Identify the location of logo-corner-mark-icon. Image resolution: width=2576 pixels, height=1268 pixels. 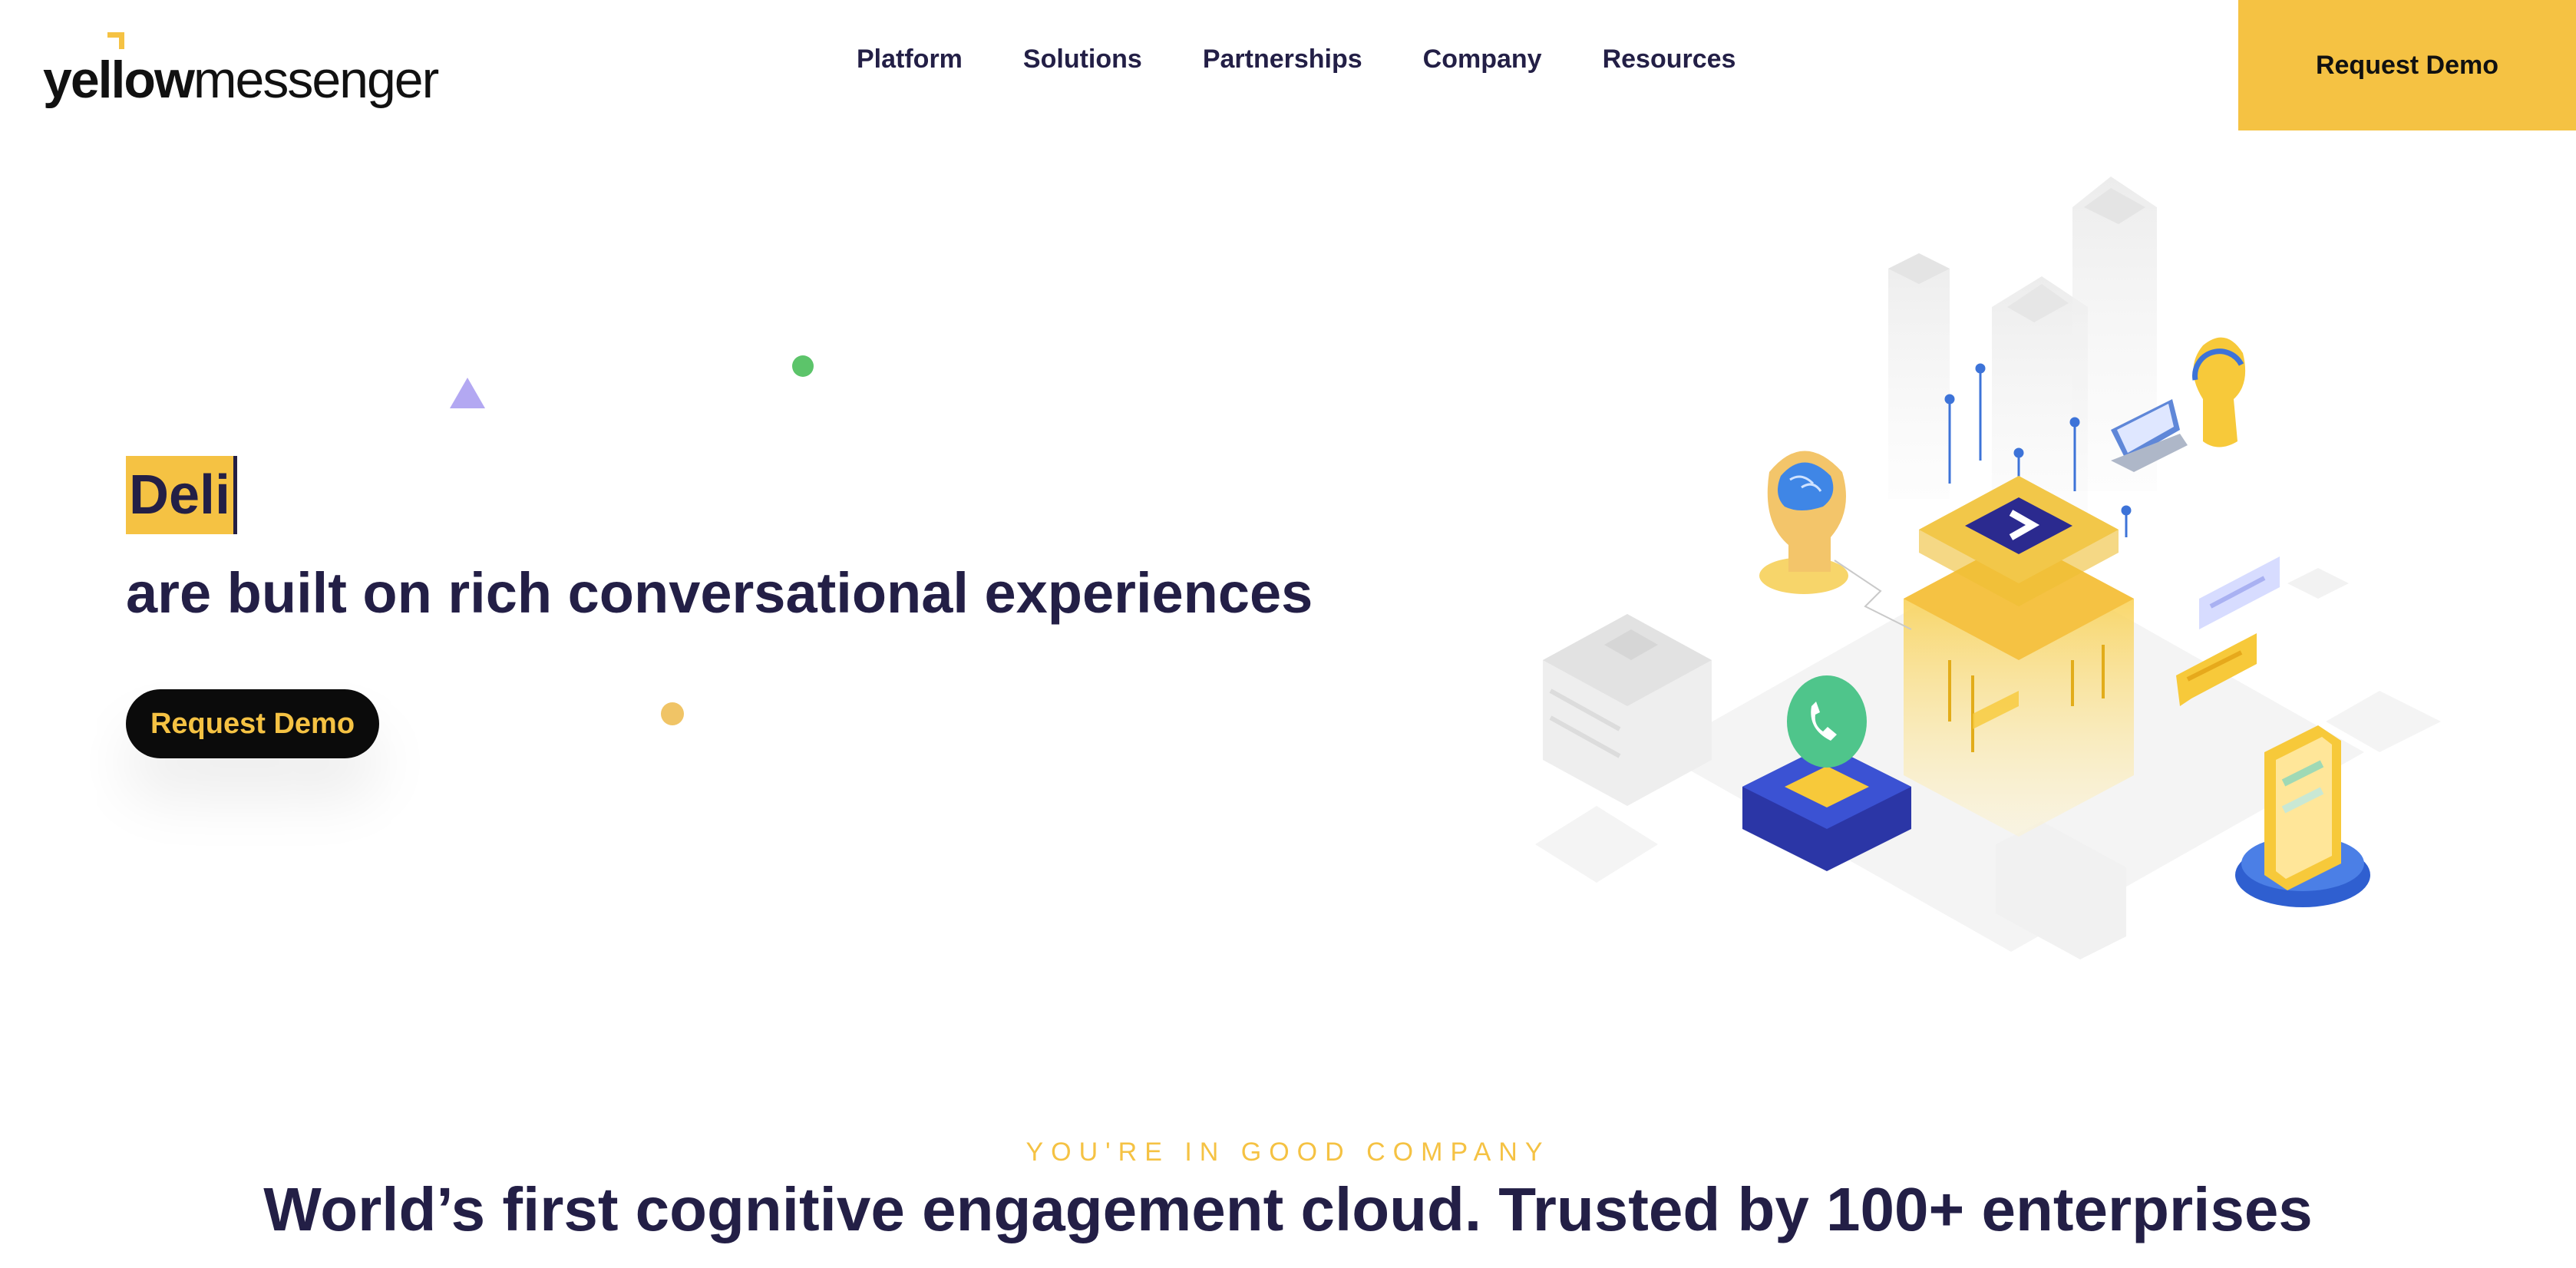
(115, 40).